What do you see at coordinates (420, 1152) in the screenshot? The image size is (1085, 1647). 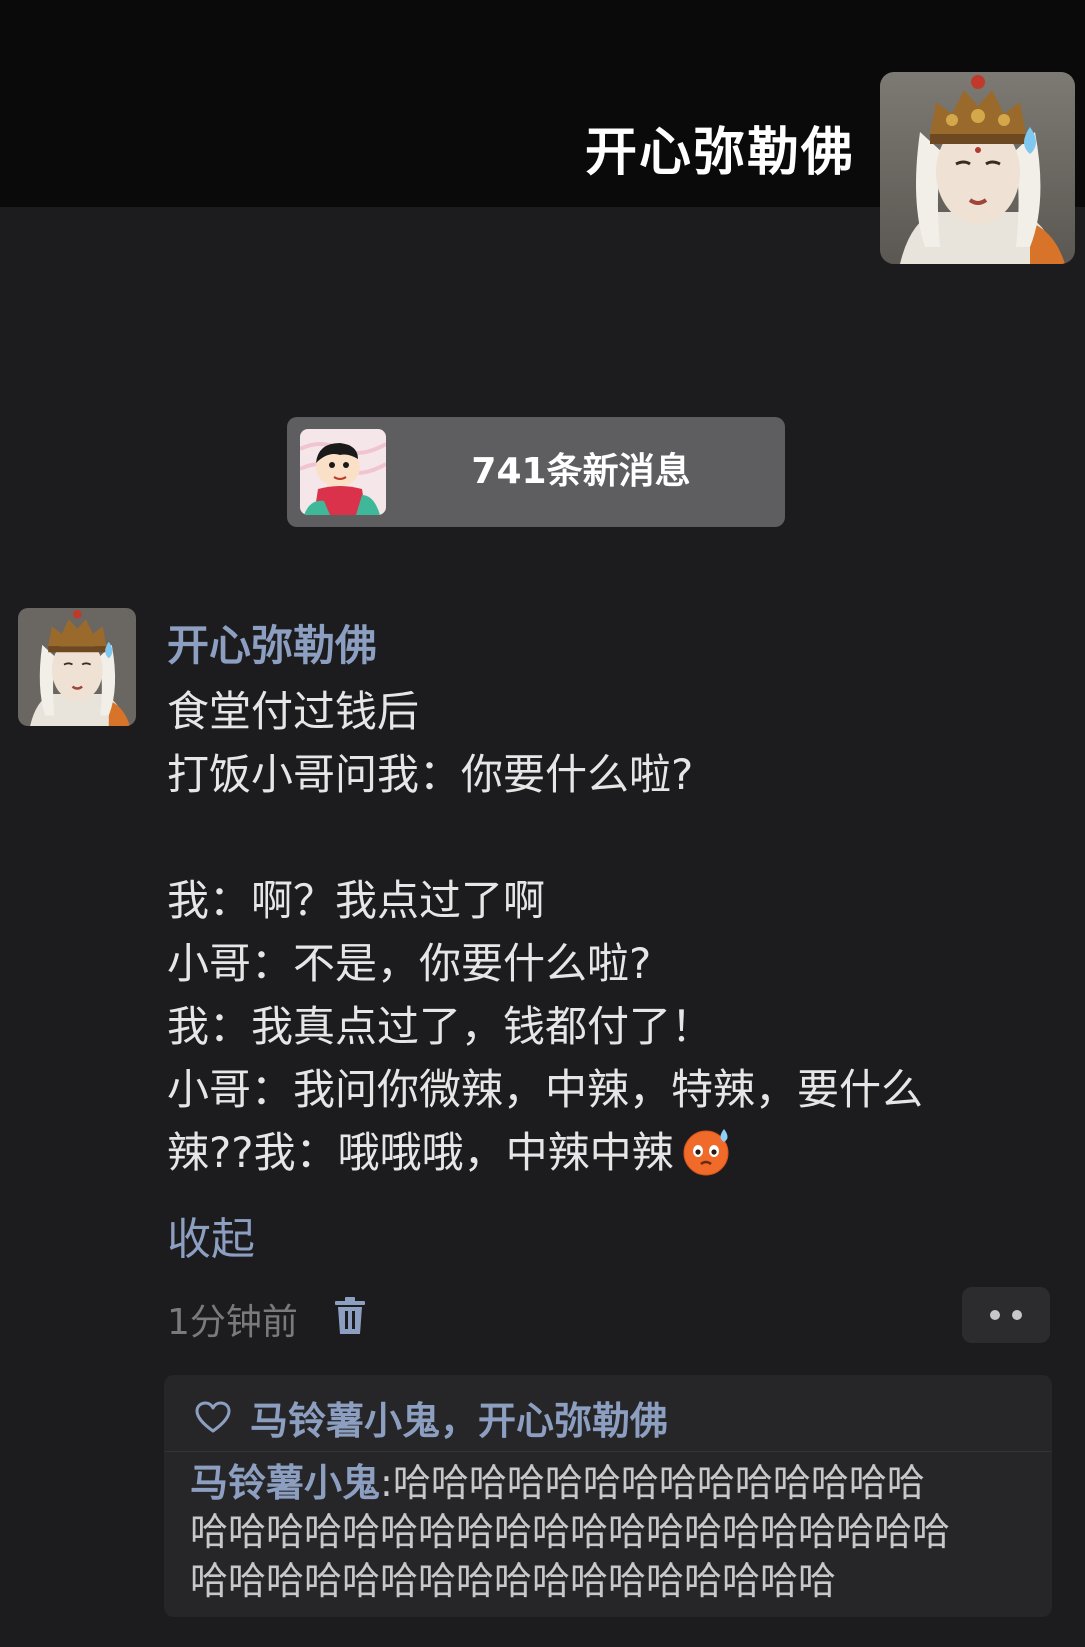 I see `post-line-text: 辣??我：哦哦哦，中辣中辣` at bounding box center [420, 1152].